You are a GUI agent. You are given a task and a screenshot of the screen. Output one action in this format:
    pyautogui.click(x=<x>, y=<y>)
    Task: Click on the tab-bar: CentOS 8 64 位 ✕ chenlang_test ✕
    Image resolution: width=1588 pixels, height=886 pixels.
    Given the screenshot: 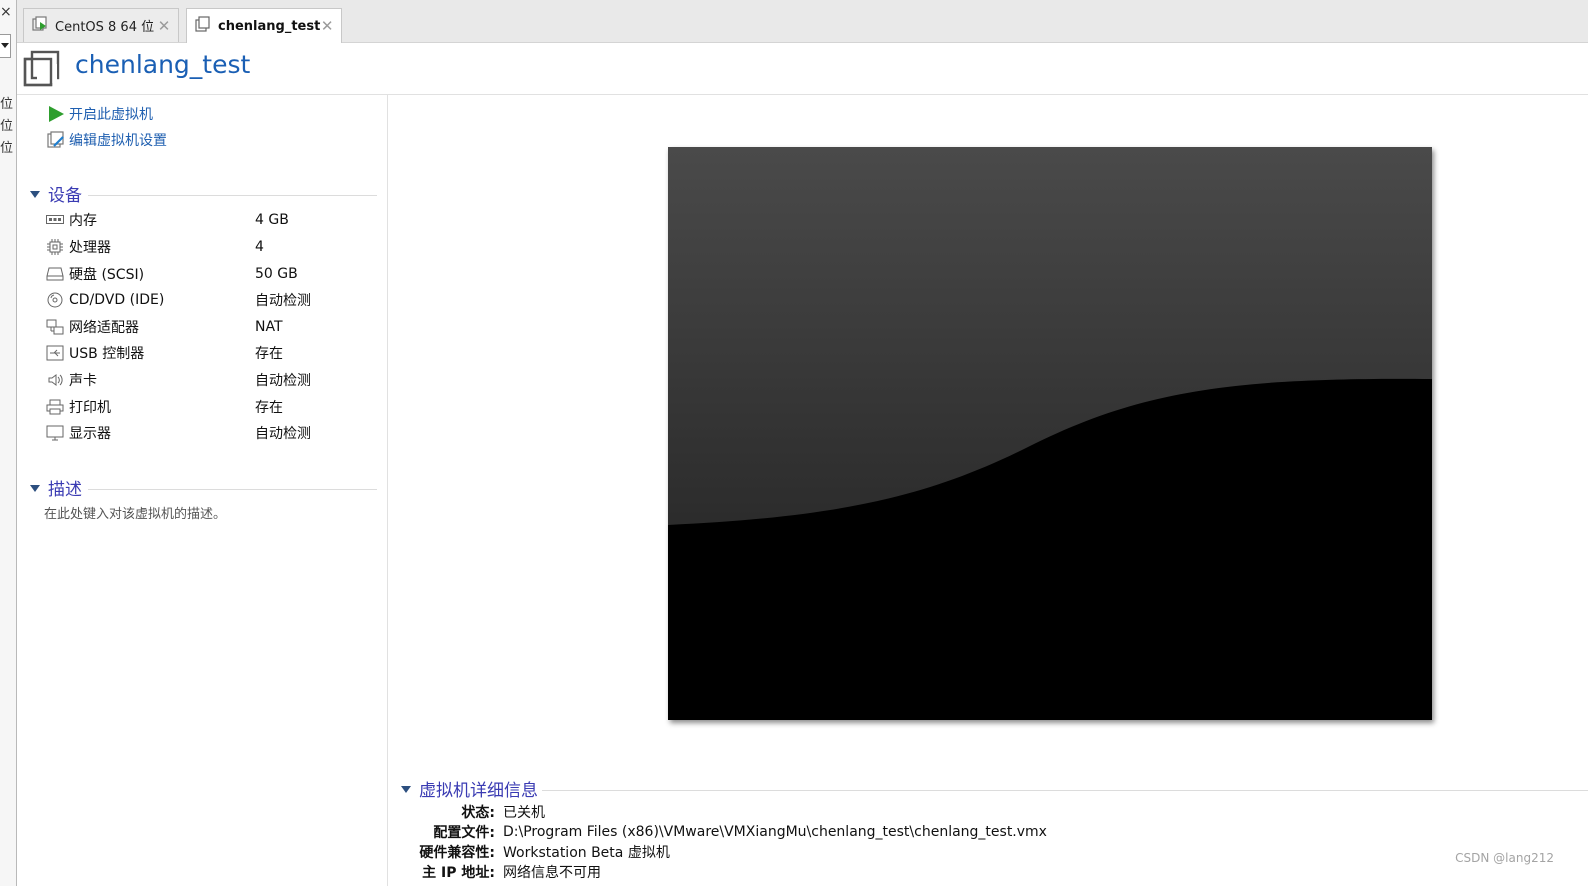 What is the action you would take?
    pyautogui.click(x=802, y=21)
    